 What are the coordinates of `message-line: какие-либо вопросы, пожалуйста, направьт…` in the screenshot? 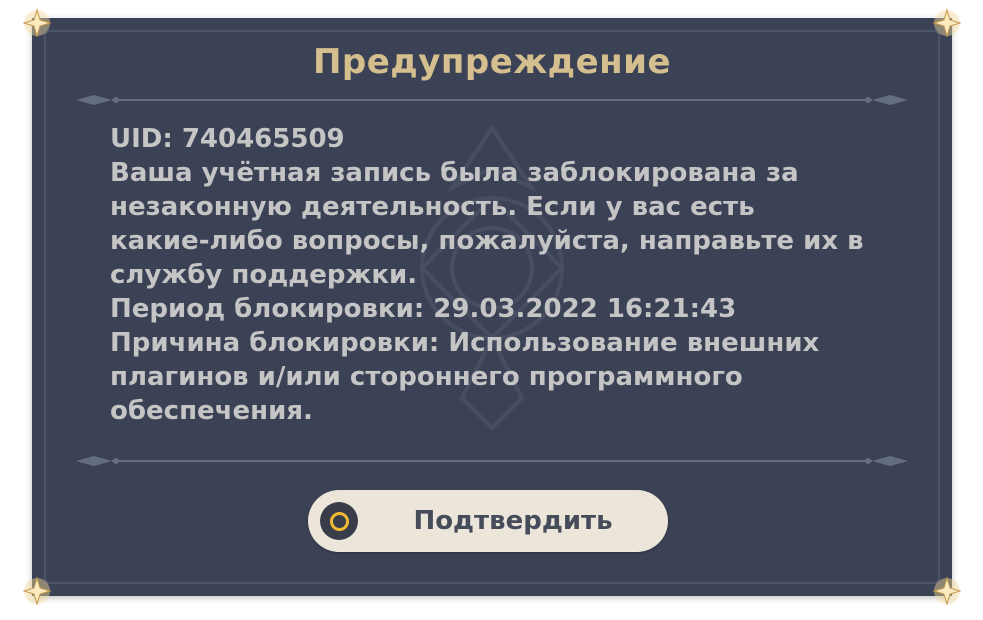 It's located at (487, 241).